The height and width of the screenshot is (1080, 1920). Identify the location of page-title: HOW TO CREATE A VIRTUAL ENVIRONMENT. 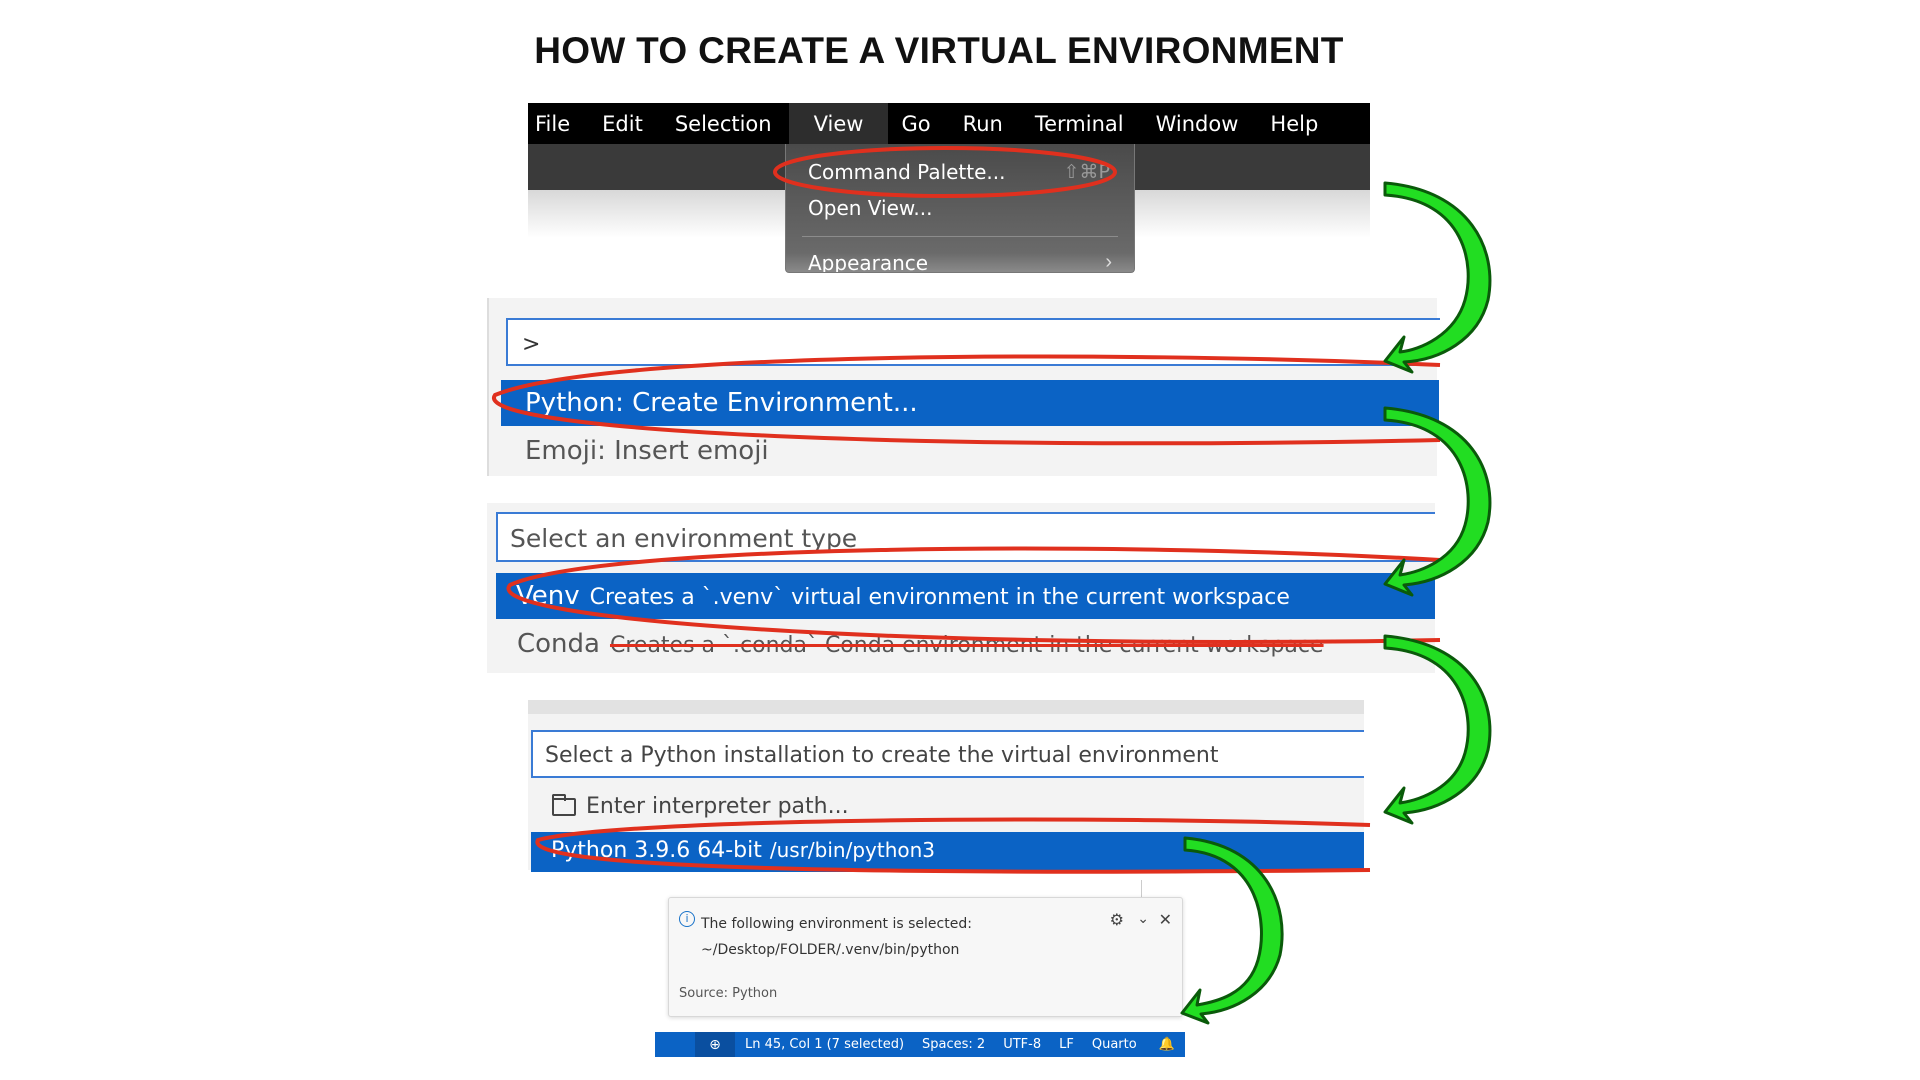
(939, 50).